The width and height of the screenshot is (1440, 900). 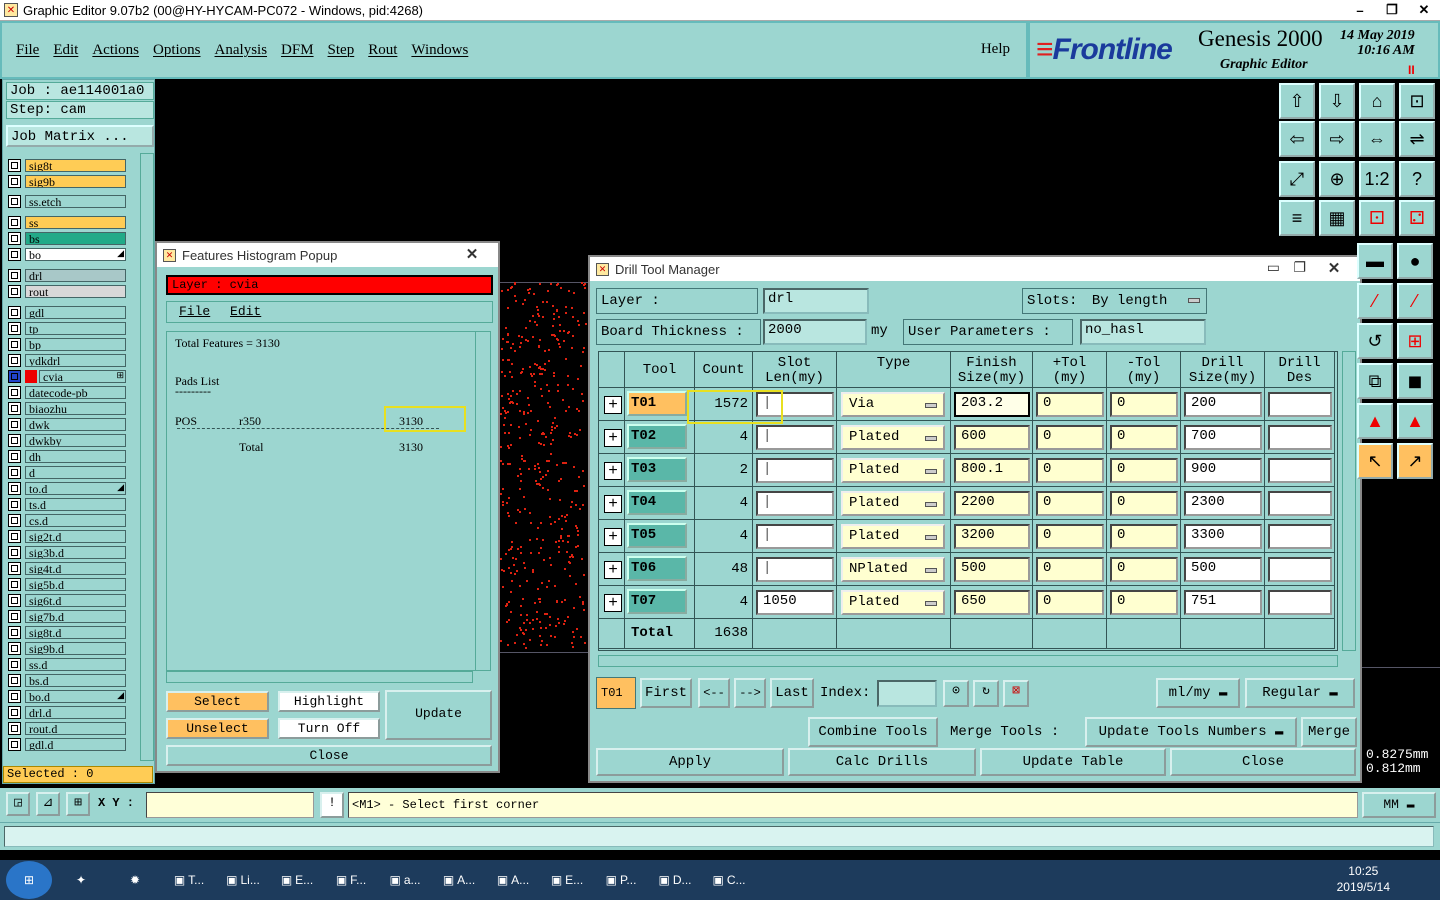 What do you see at coordinates (67, 291) in the screenshot?
I see `layer-row-rout: rout` at bounding box center [67, 291].